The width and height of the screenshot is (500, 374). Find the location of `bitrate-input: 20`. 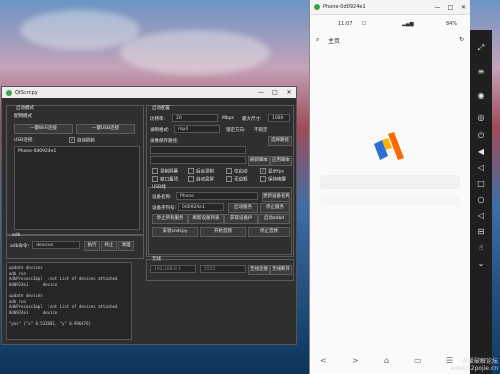

bitrate-input: 20 is located at coordinates (195, 118).